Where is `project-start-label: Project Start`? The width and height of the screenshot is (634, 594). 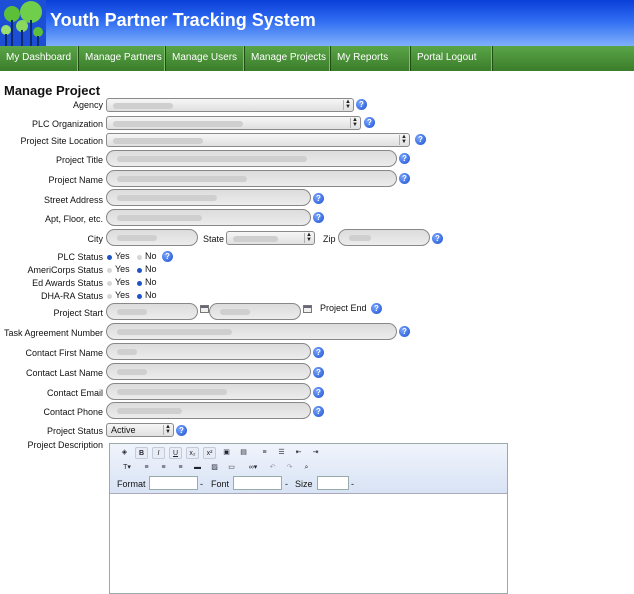
project-start-label: Project Start is located at coordinates (78, 313).